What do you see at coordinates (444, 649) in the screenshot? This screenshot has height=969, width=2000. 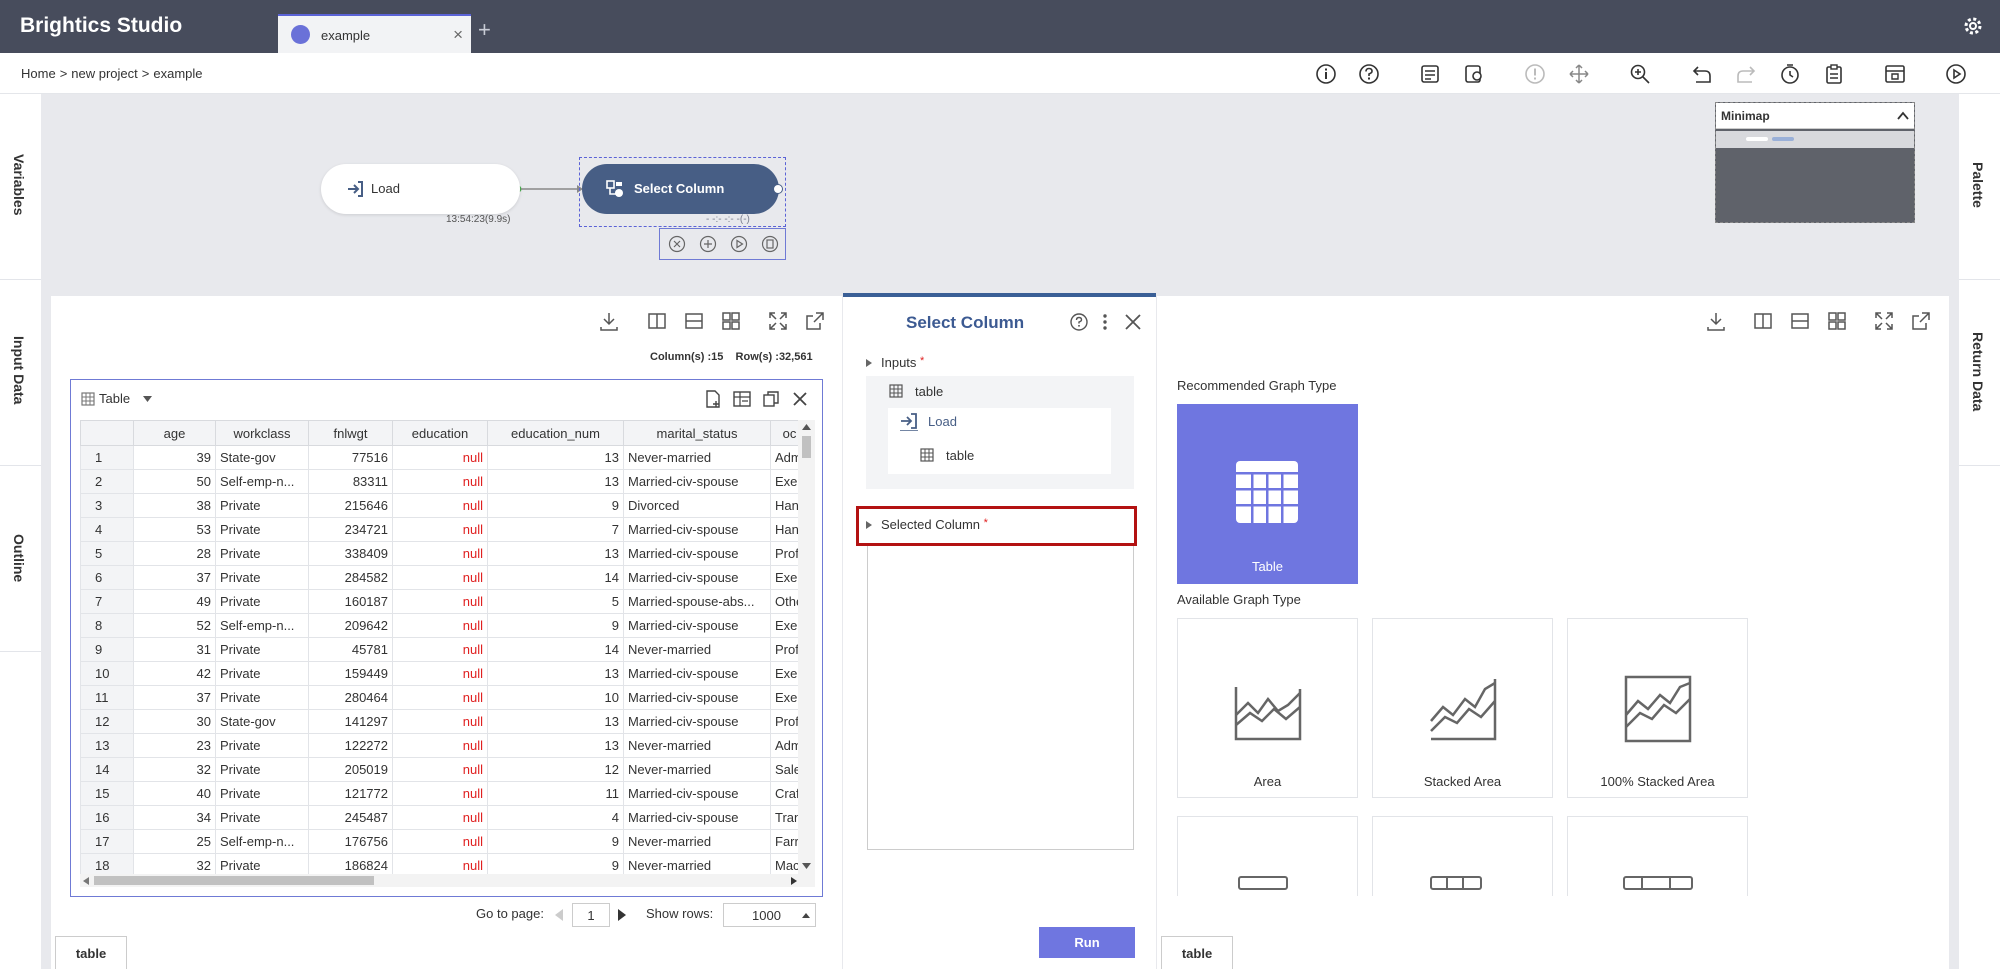 I see `table-row: 9 31 Private 45781 null 14 Never-married Prof` at bounding box center [444, 649].